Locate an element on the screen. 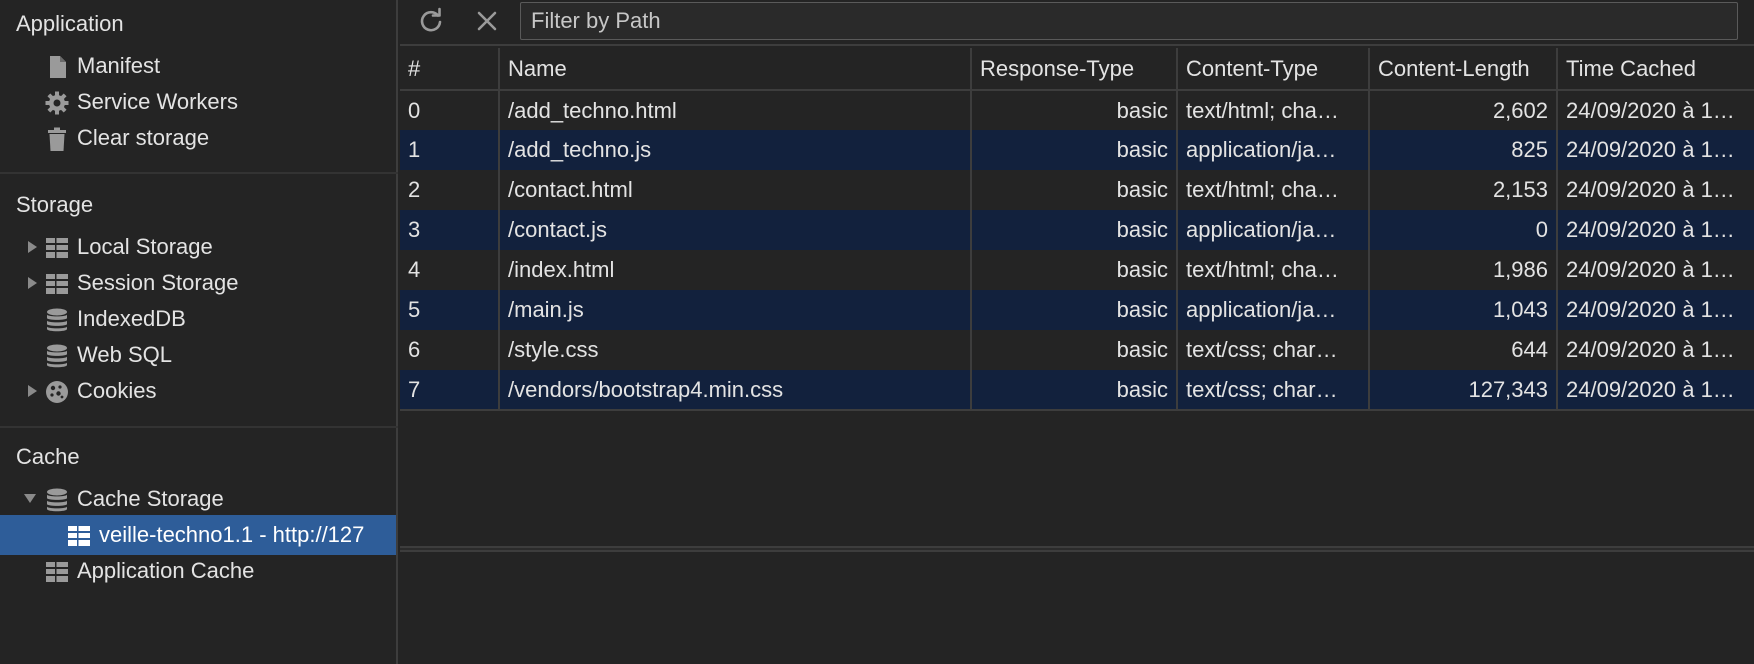 The image size is (1754, 664). cell-name: /main.js is located at coordinates (735, 310).